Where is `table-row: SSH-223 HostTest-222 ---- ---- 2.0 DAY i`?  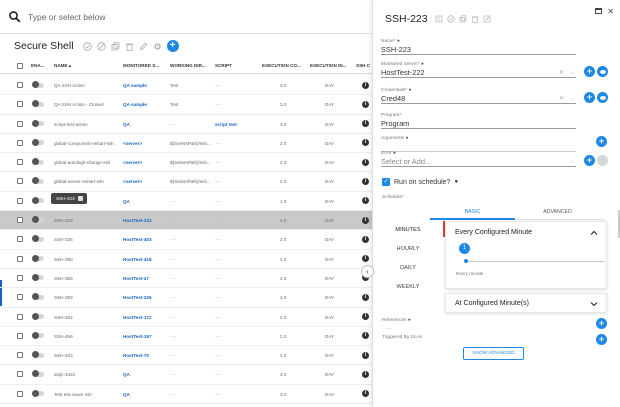 table-row: SSH-223 HostTest-222 ---- ---- 2.0 DAY i is located at coordinates (186, 221).